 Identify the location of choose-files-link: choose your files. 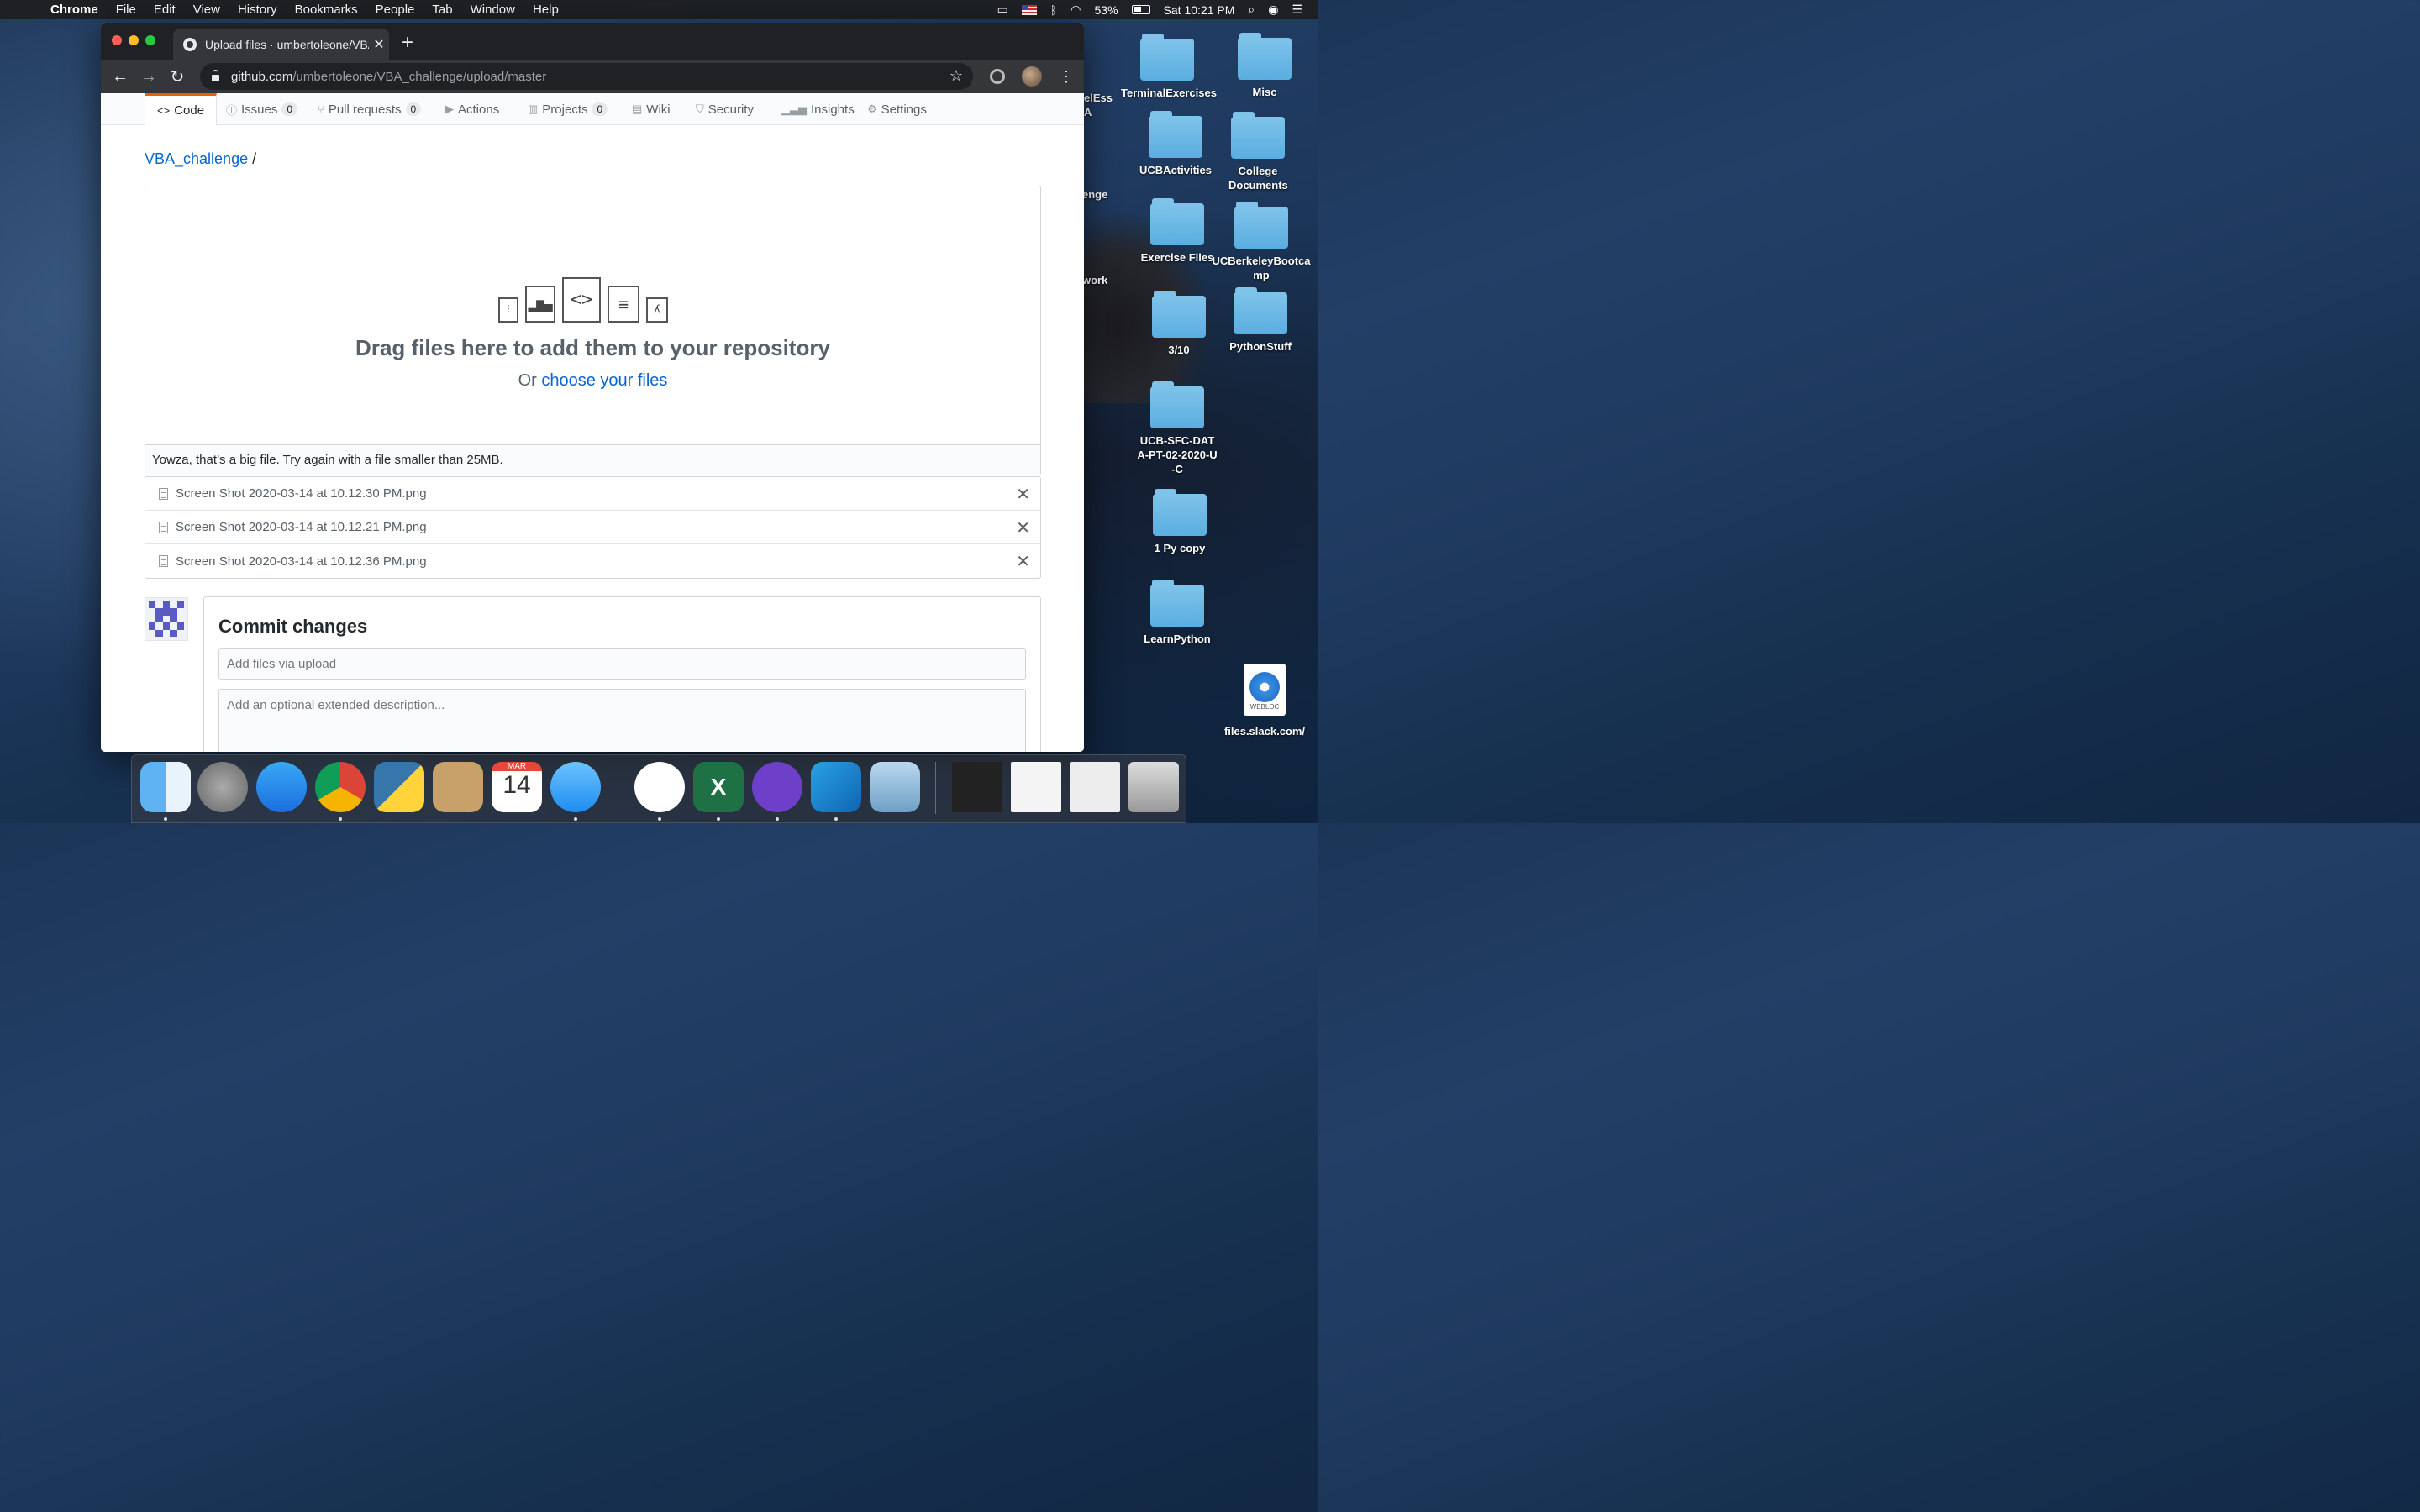
(604, 380).